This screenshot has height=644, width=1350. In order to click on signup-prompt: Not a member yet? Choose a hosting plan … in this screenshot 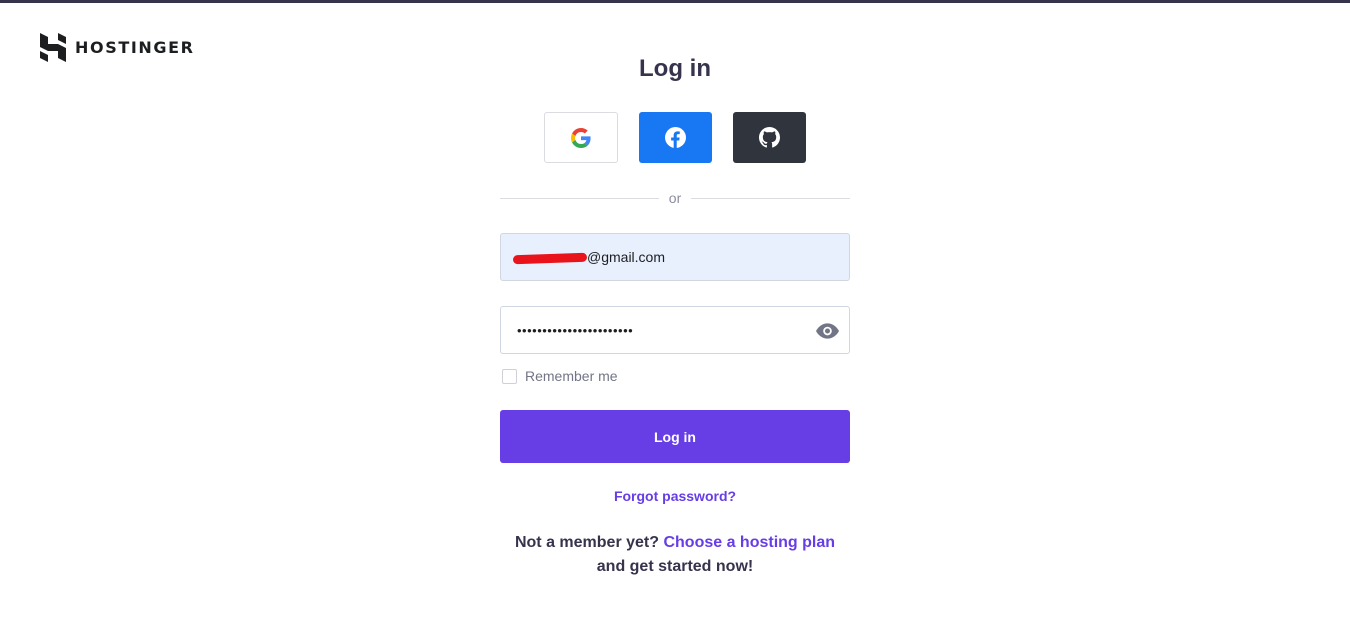, I will do `click(675, 555)`.